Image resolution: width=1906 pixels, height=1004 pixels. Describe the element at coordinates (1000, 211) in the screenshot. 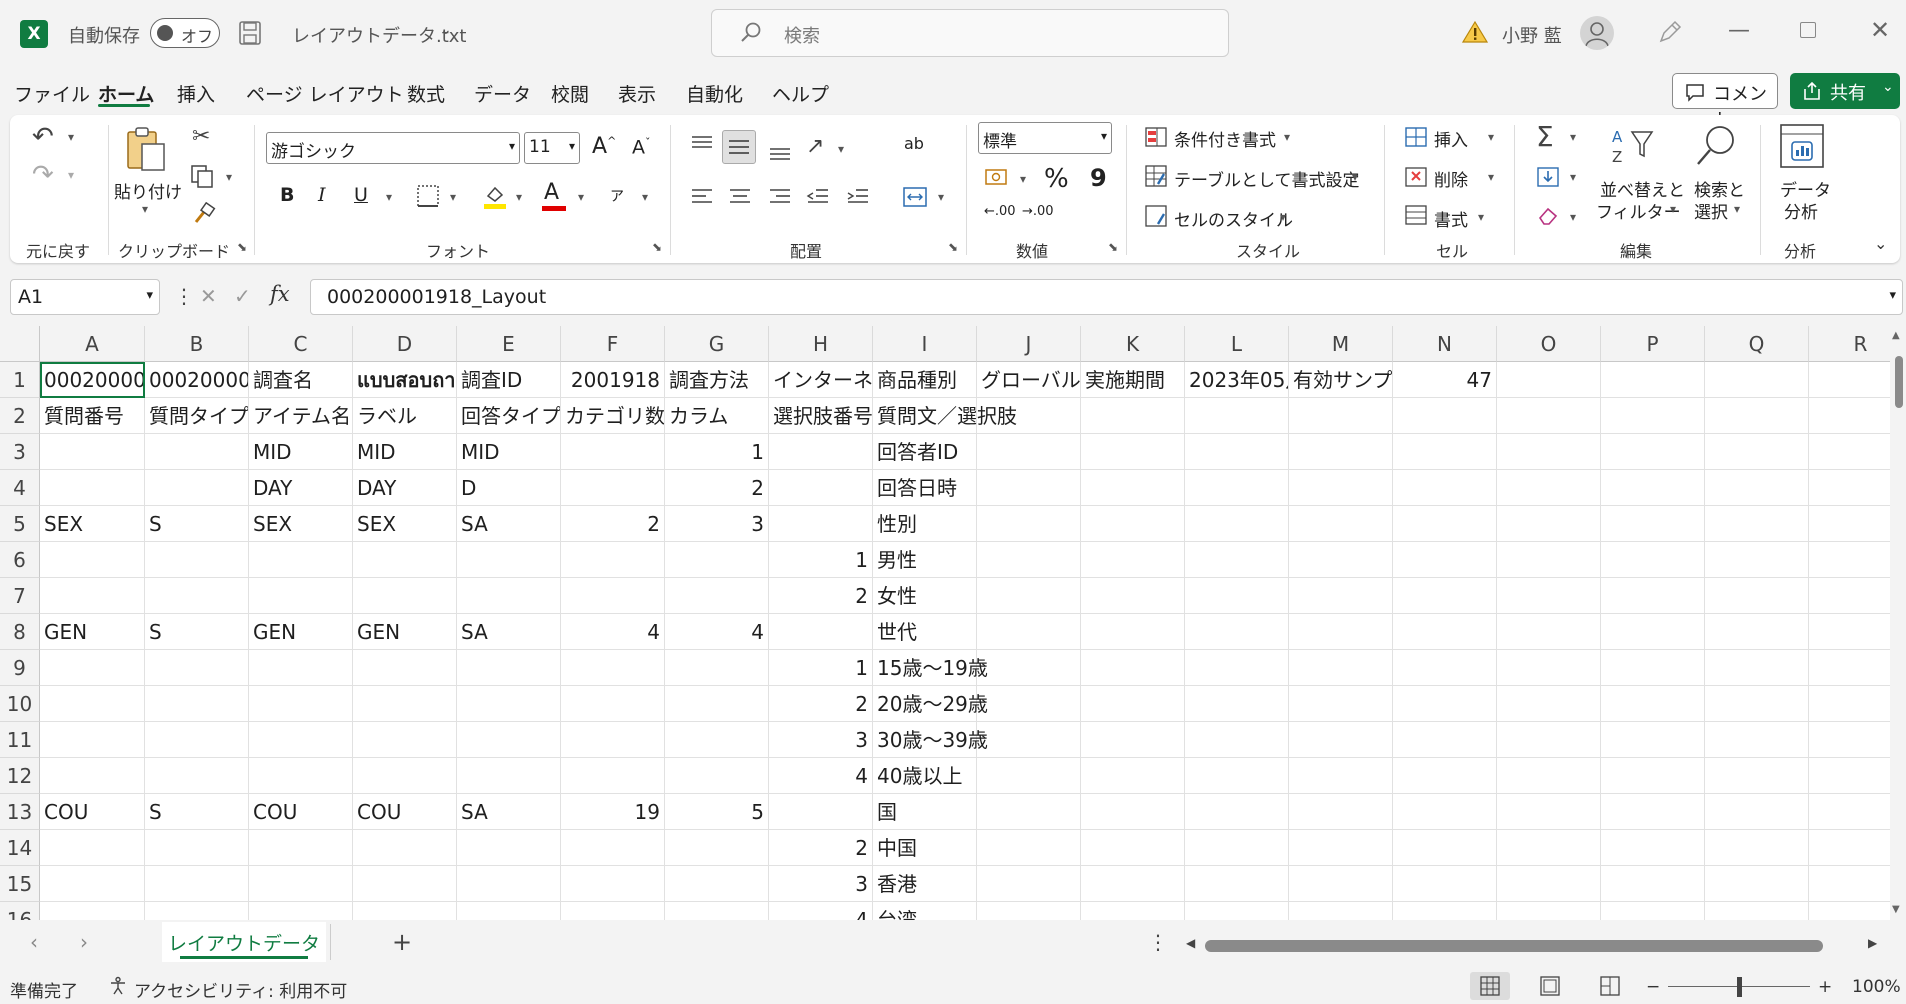

I see `increase-decimal-button: ←.00` at that location.